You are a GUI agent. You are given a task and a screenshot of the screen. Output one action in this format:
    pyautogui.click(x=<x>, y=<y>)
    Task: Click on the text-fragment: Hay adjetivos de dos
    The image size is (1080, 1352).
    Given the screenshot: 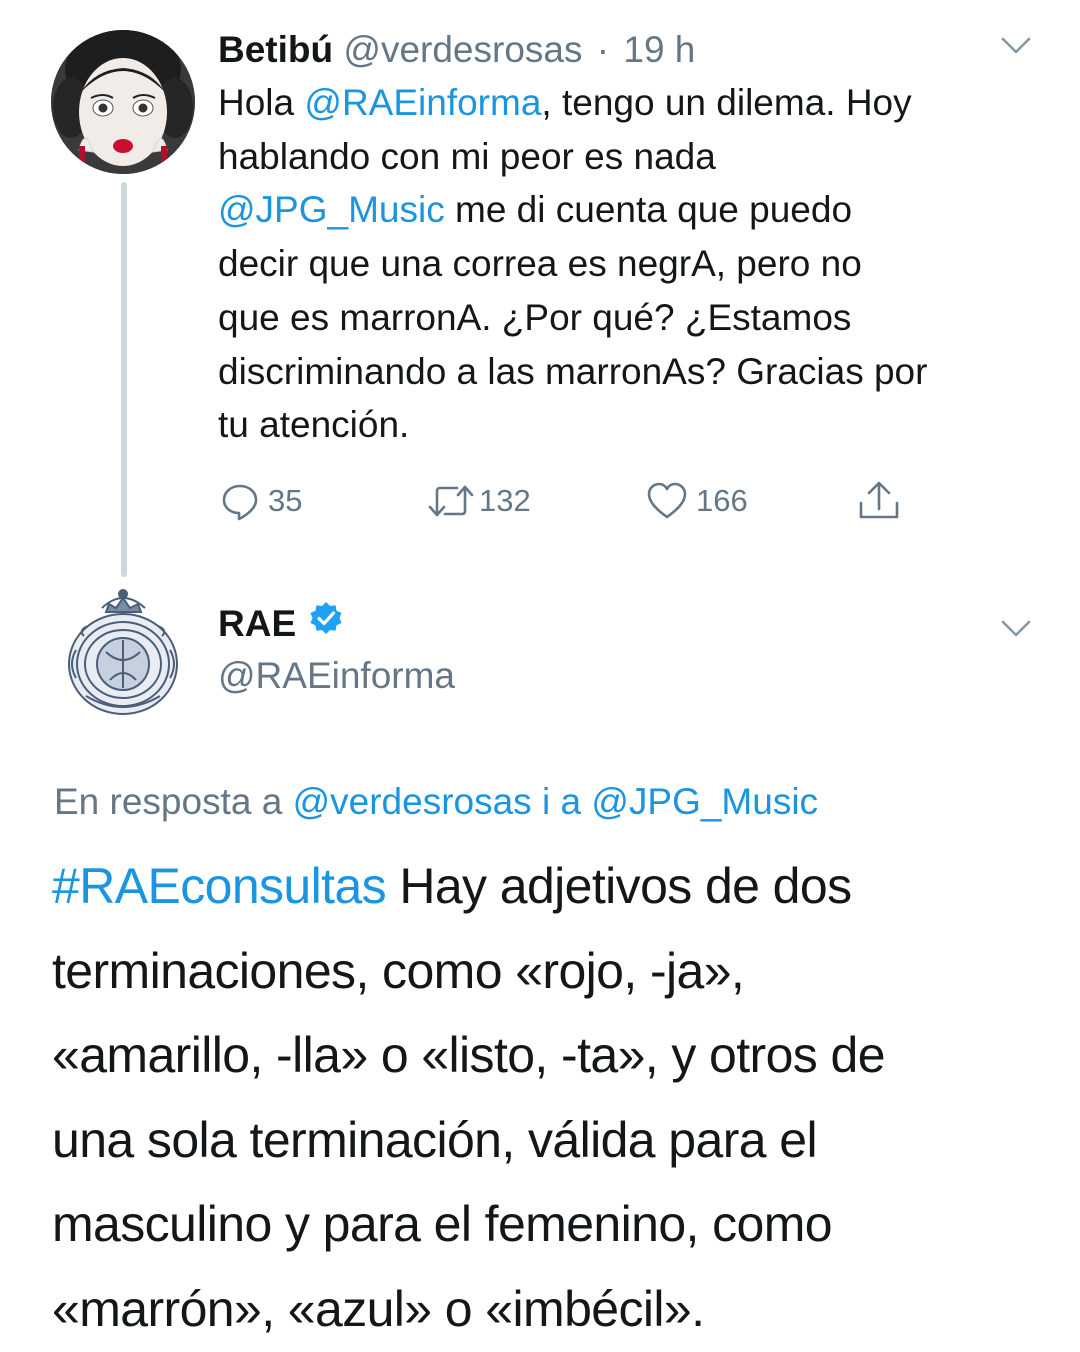 What is the action you would take?
    pyautogui.click(x=619, y=886)
    